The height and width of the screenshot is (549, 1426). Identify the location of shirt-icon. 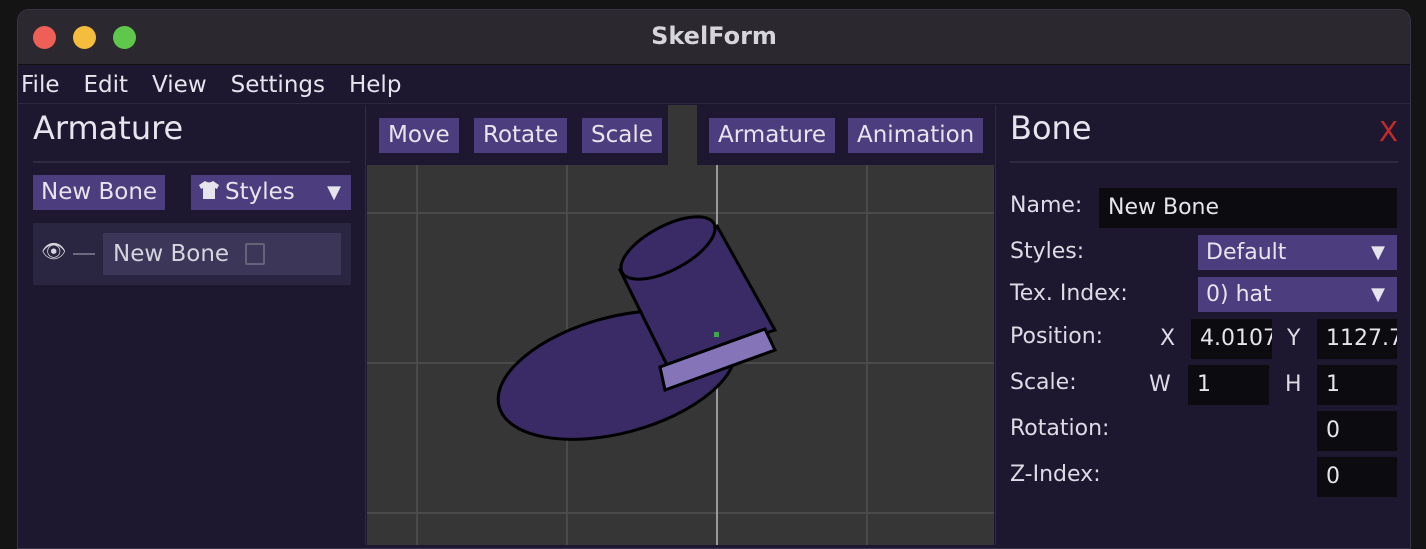
(209, 192).